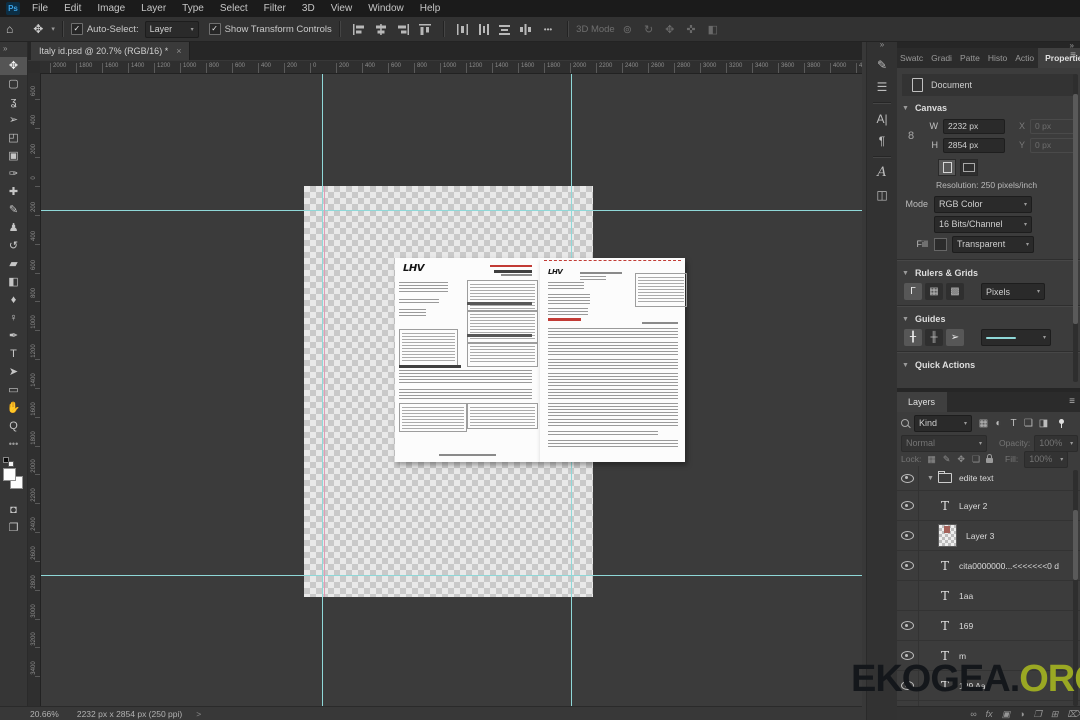 This screenshot has width=1080, height=720. I want to click on auto-select-dropdown: Layer ▾, so click(171, 29).